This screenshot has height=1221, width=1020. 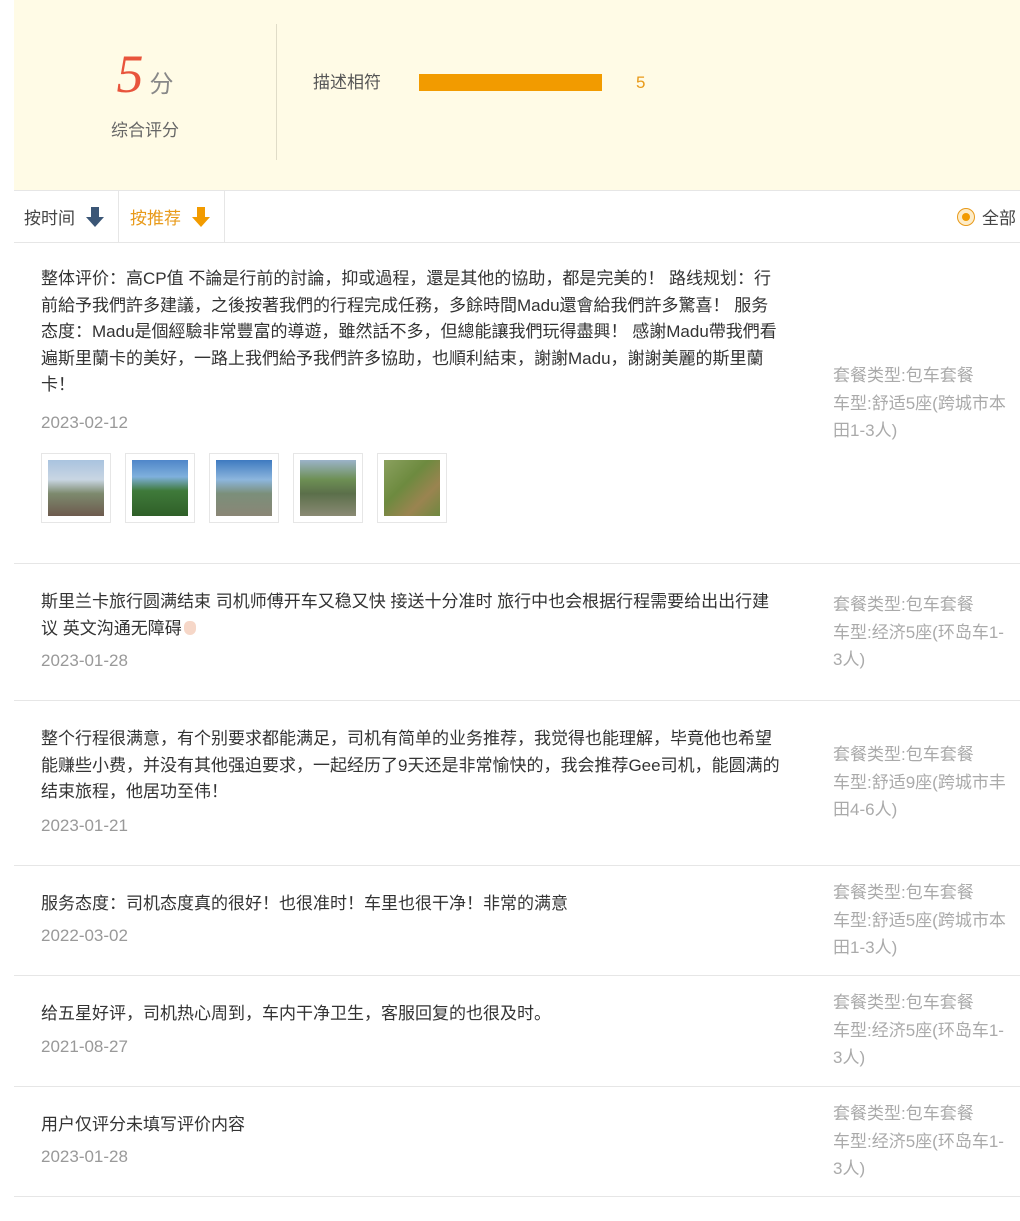 I want to click on metric-bar, so click(x=510, y=82).